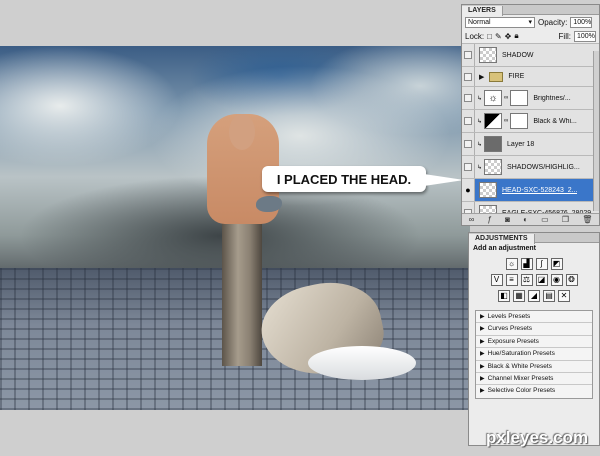 This screenshot has height=456, width=600. What do you see at coordinates (526, 264) in the screenshot?
I see `levels-icon: ▟` at bounding box center [526, 264].